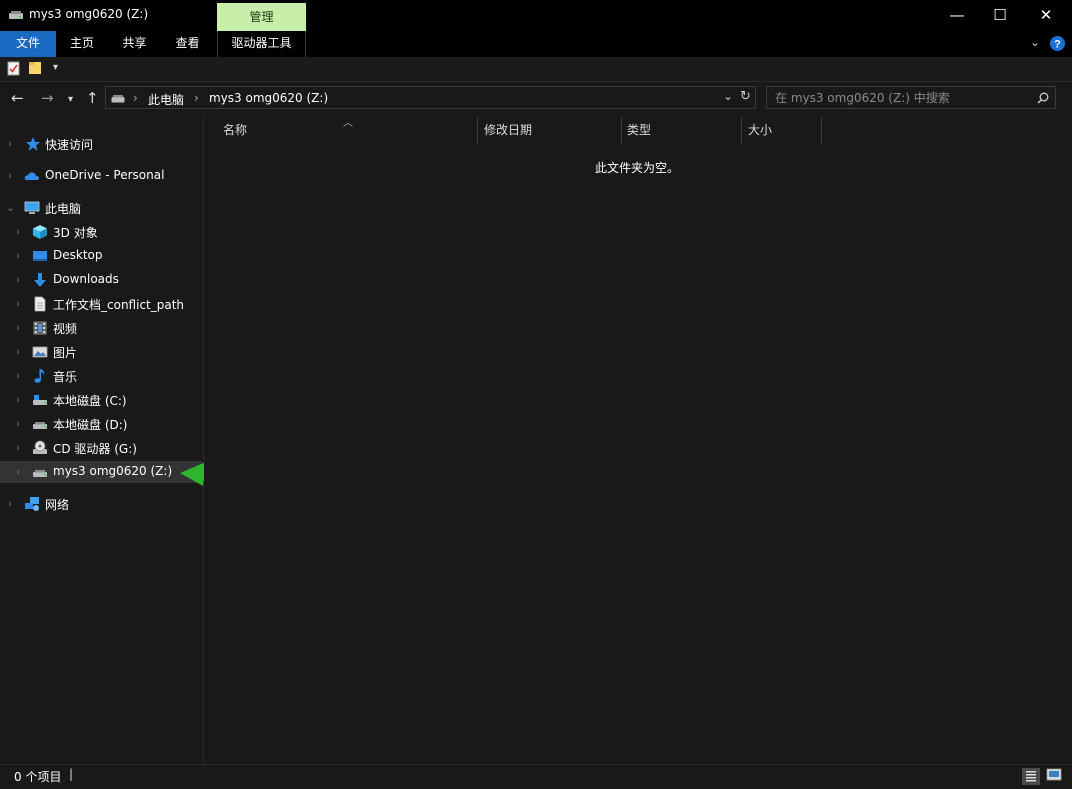  What do you see at coordinates (90, 401) in the screenshot?
I see `nav-label: 本地磁盘 (C:)` at bounding box center [90, 401].